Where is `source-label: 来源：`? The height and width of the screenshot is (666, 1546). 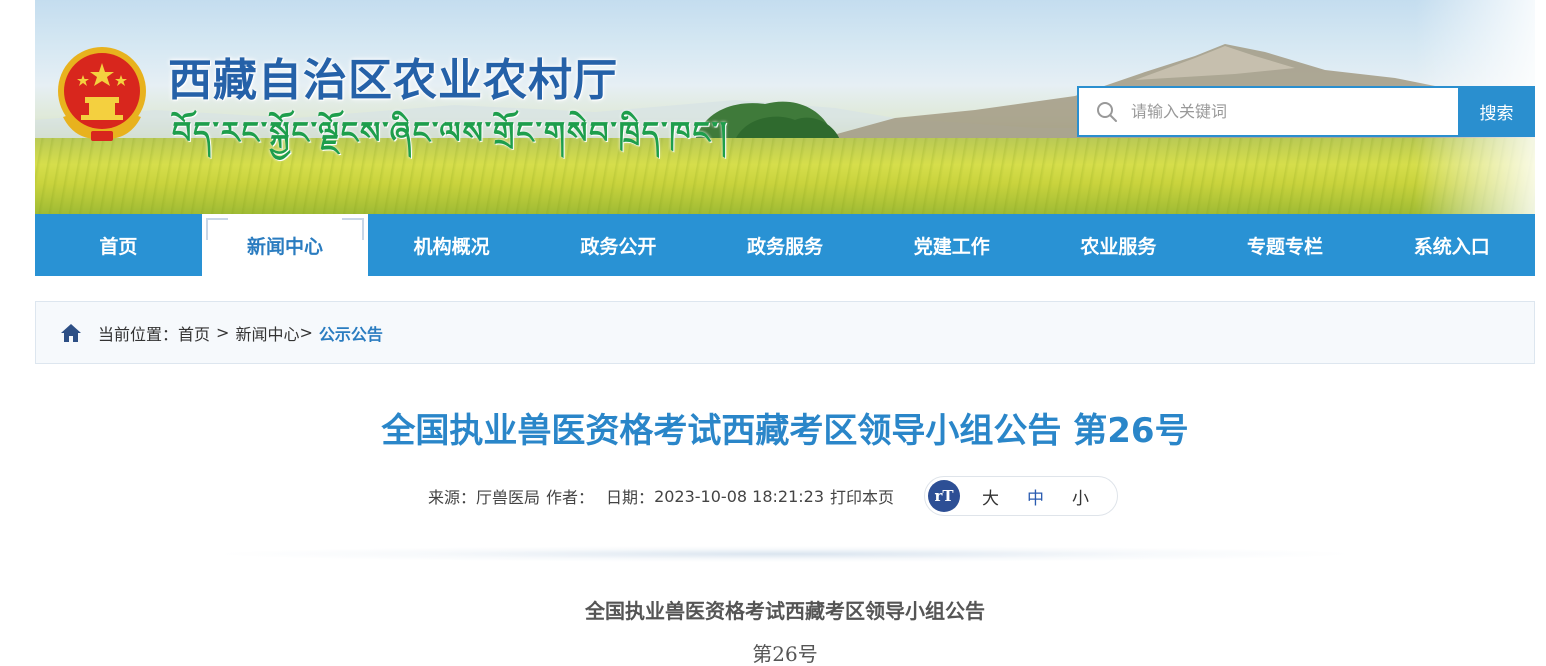
source-label: 来源： is located at coordinates (452, 497).